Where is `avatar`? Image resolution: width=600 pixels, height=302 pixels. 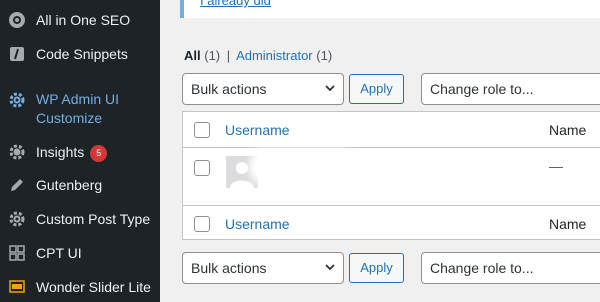 avatar is located at coordinates (242, 172).